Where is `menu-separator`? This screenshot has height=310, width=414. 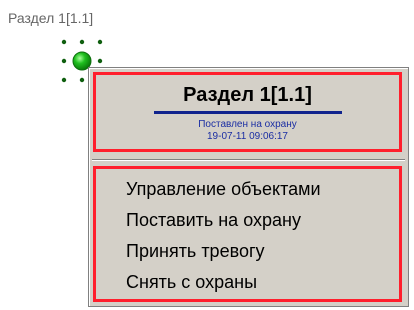
menu-separator is located at coordinates (248, 160).